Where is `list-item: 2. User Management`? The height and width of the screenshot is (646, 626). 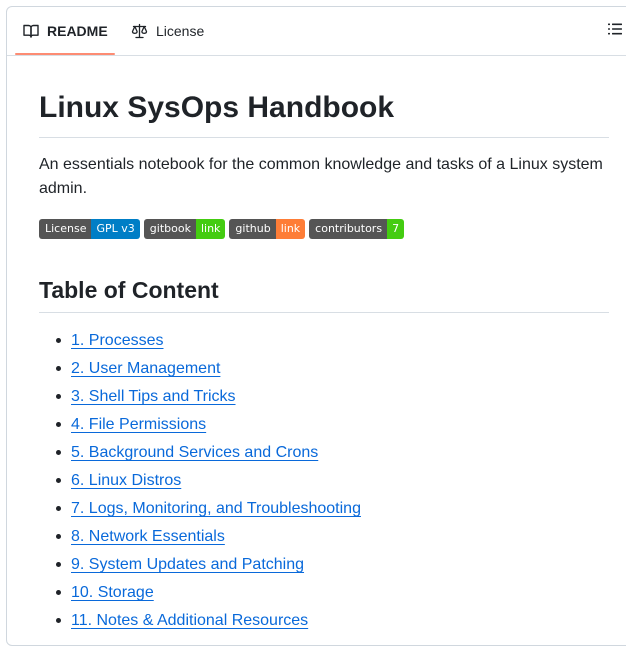
list-item: 2. User Management is located at coordinates (200, 369).